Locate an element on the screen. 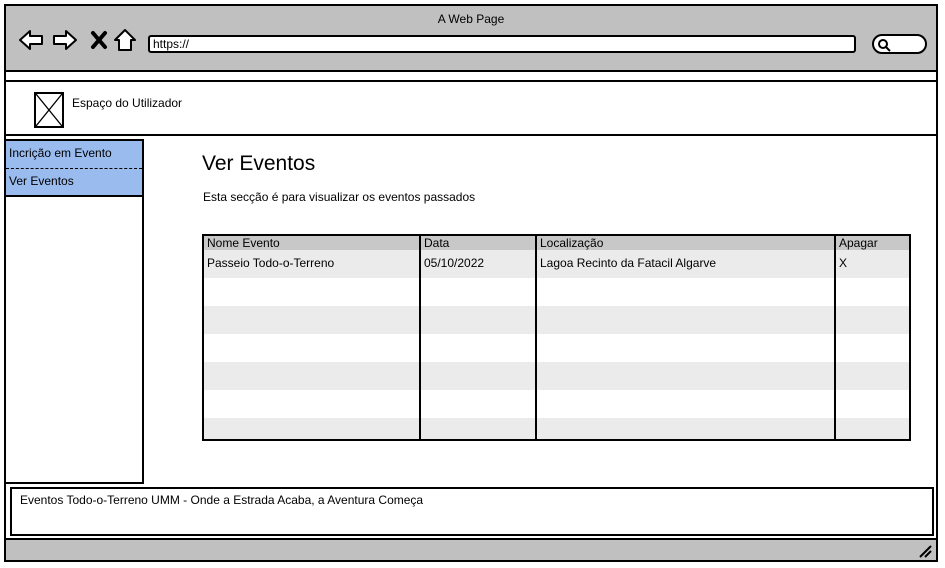  page-title: Ver Eventos is located at coordinates (259, 163).